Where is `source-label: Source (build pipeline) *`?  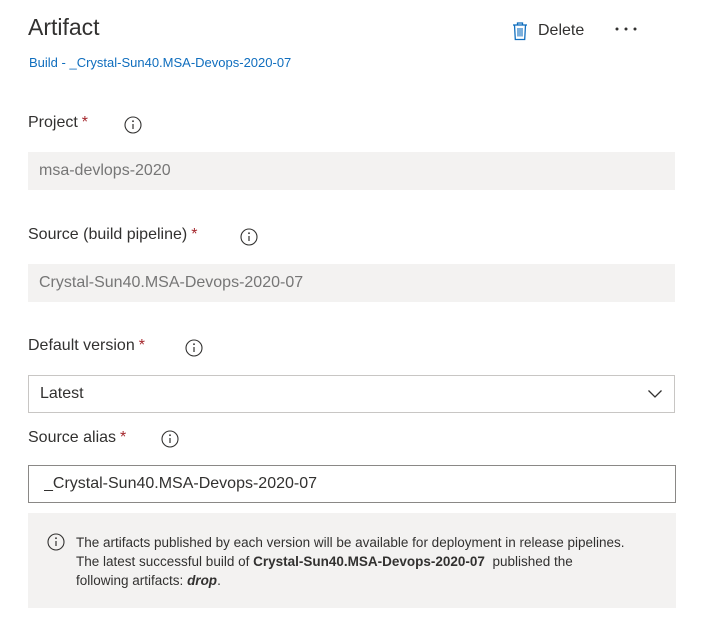
source-label: Source (build pipeline) * is located at coordinates (113, 234).